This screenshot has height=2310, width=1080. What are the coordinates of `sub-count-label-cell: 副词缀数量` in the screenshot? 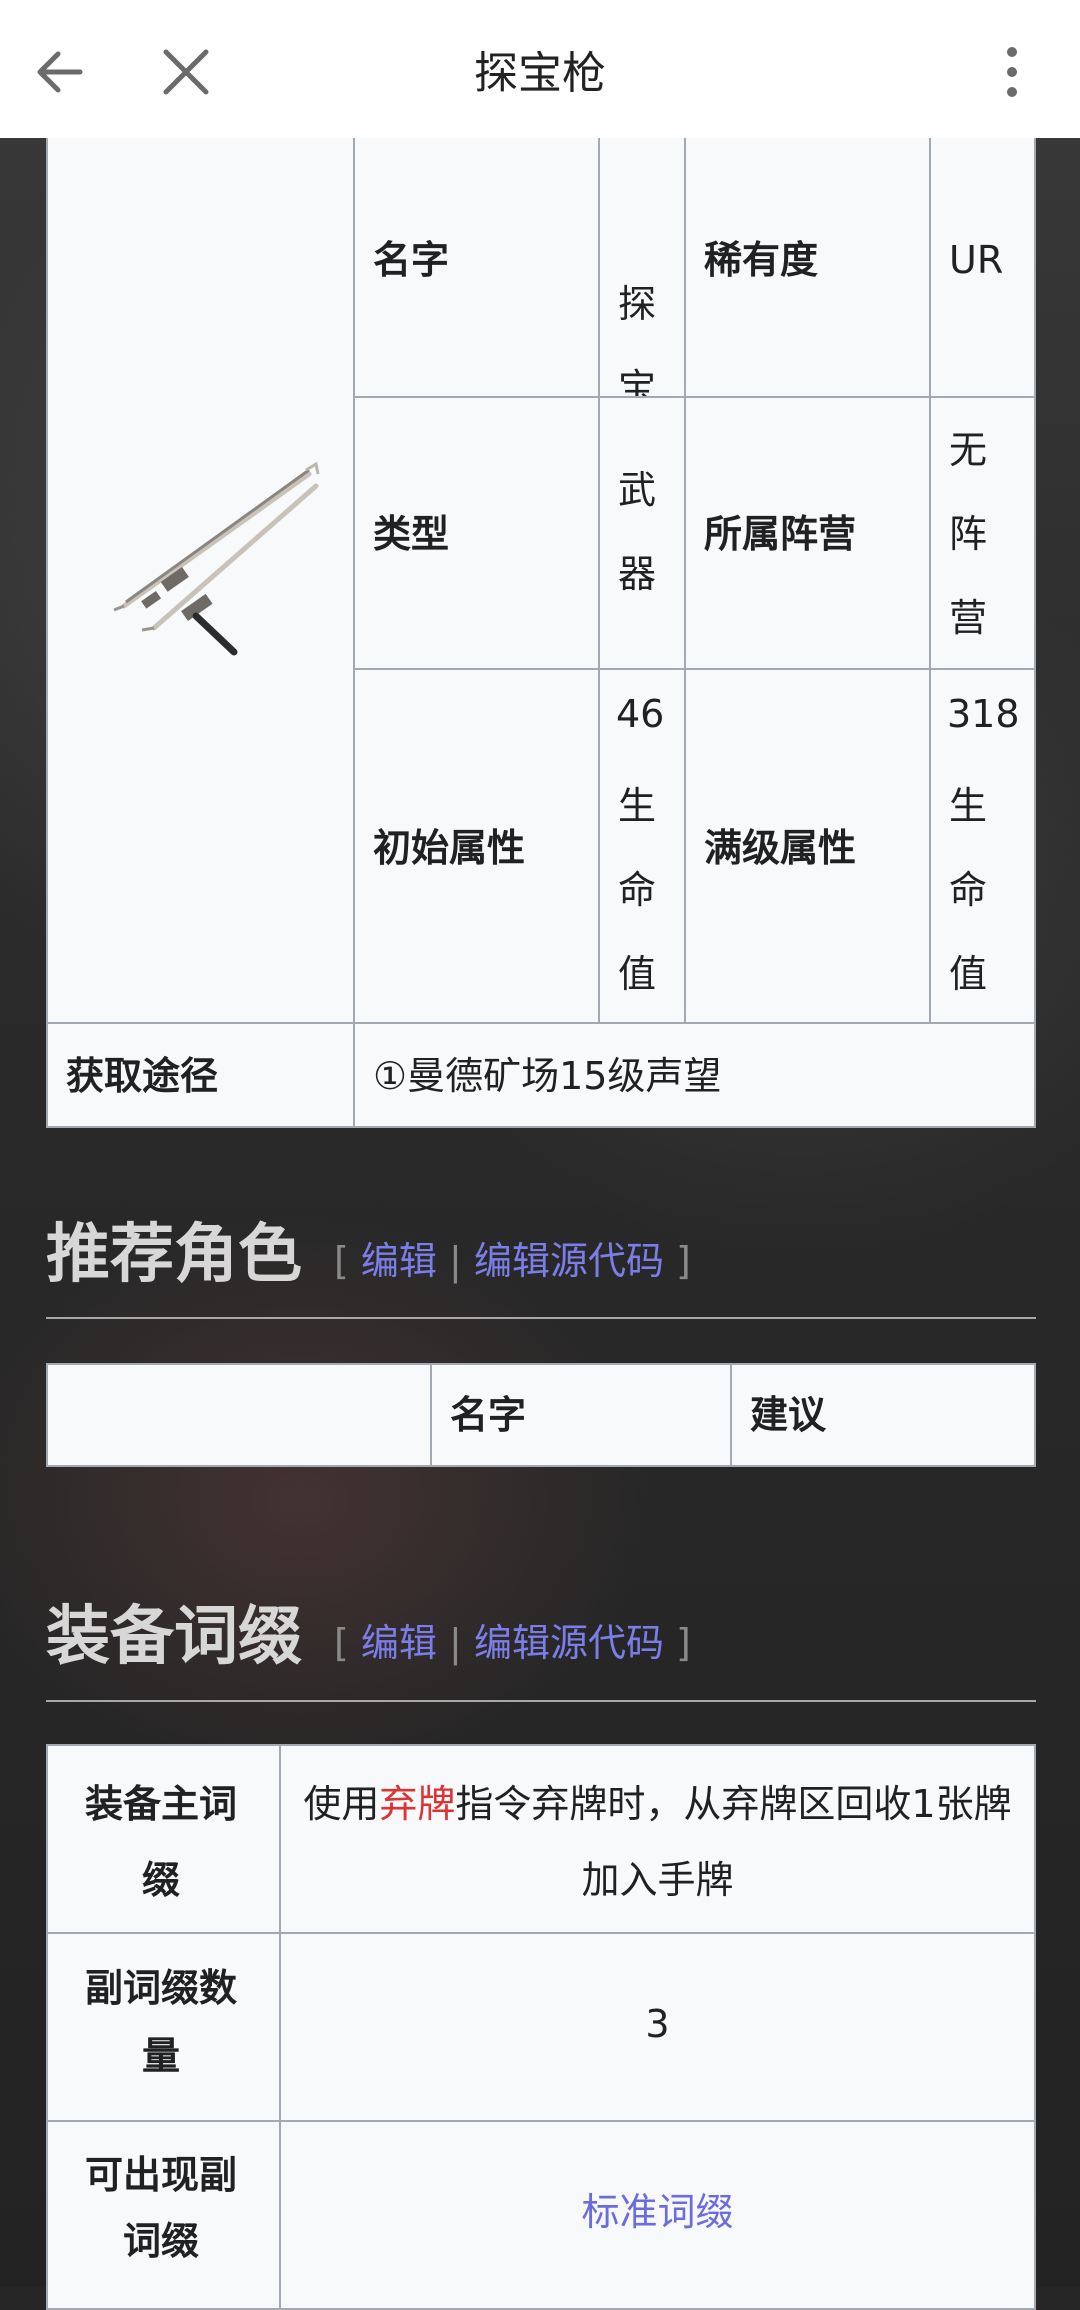 It's located at (163, 2027).